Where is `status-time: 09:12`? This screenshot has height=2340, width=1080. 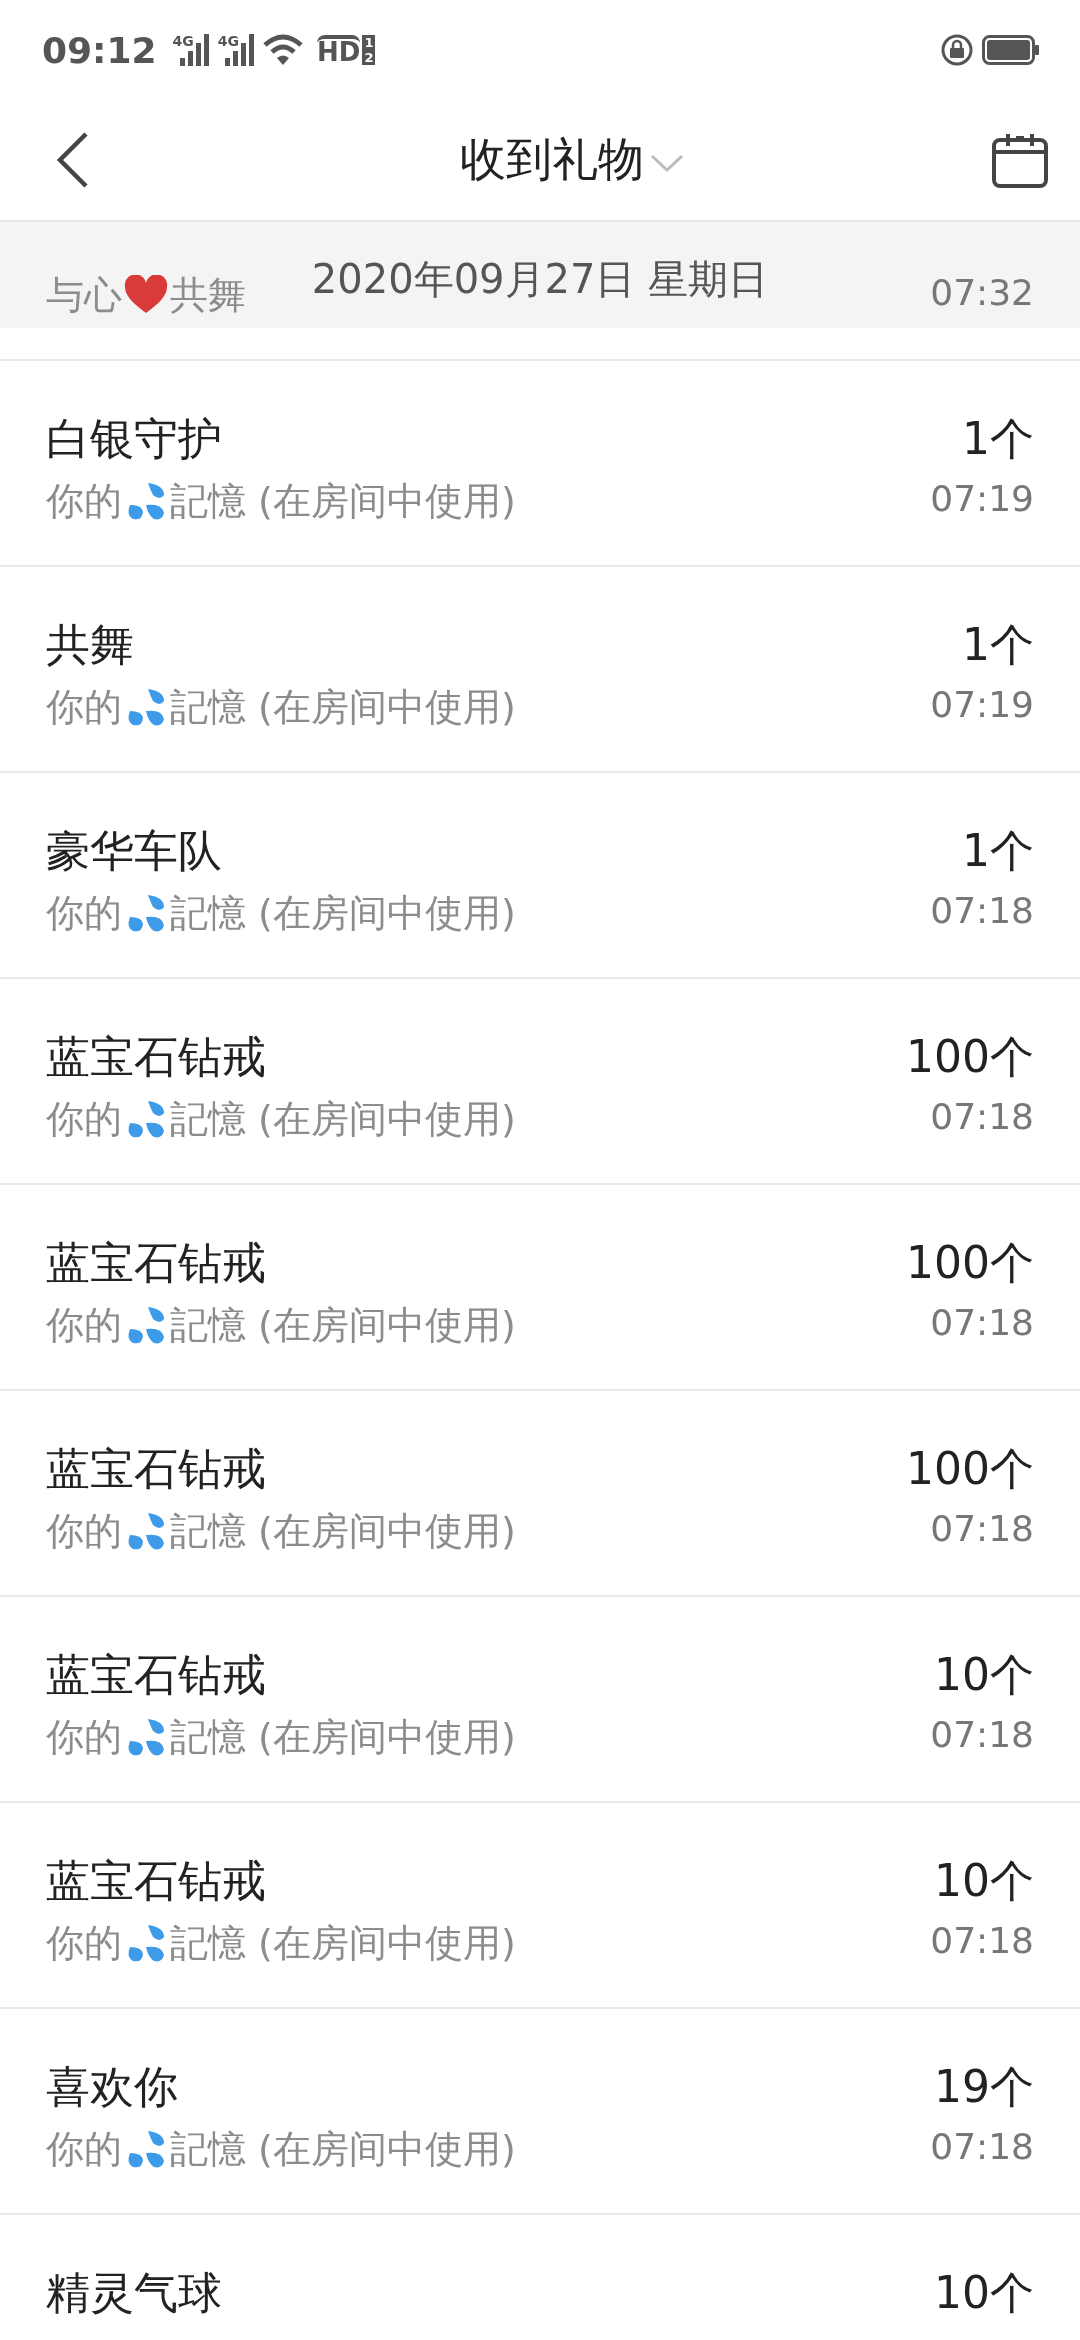
status-time: 09:12 is located at coordinates (99, 50).